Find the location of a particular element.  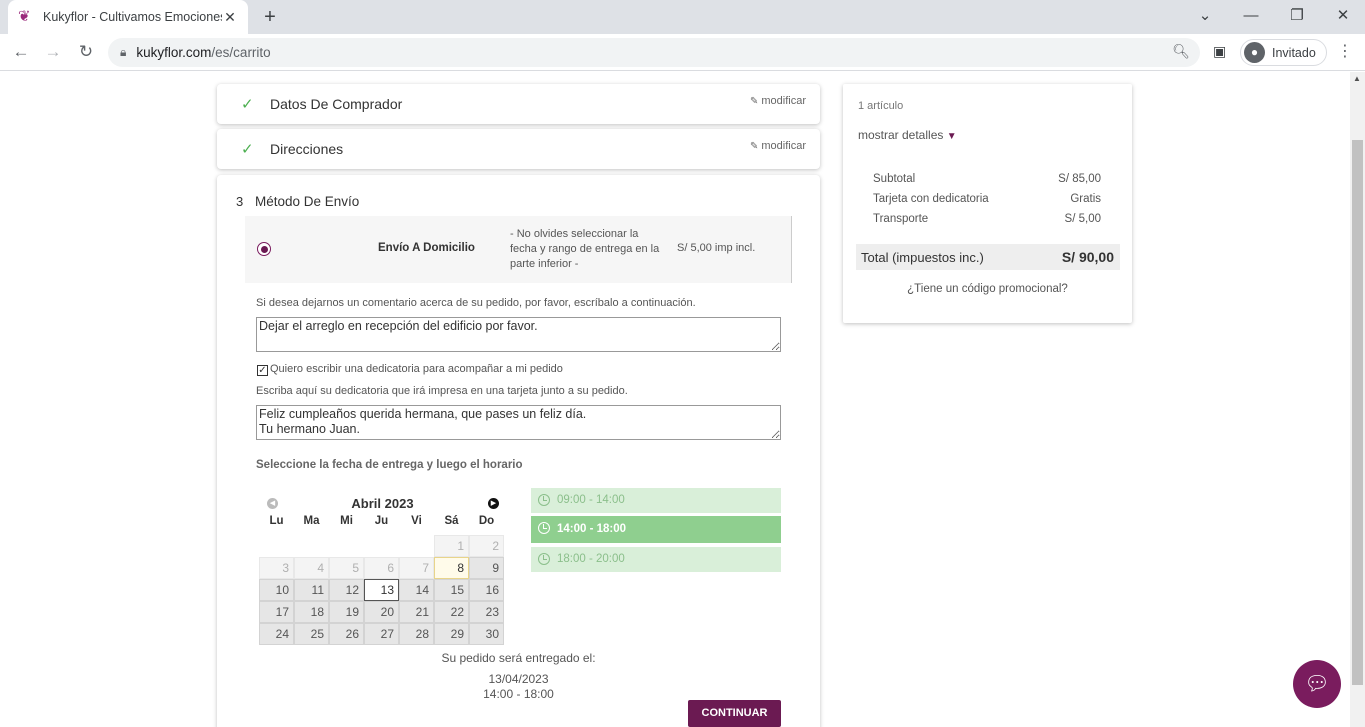

clock-icon is located at coordinates (544, 500).